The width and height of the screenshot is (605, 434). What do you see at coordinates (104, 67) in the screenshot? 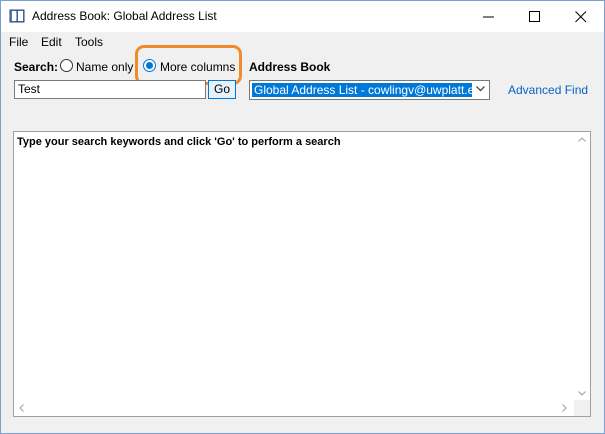
I see `name-only-label: Name only` at bounding box center [104, 67].